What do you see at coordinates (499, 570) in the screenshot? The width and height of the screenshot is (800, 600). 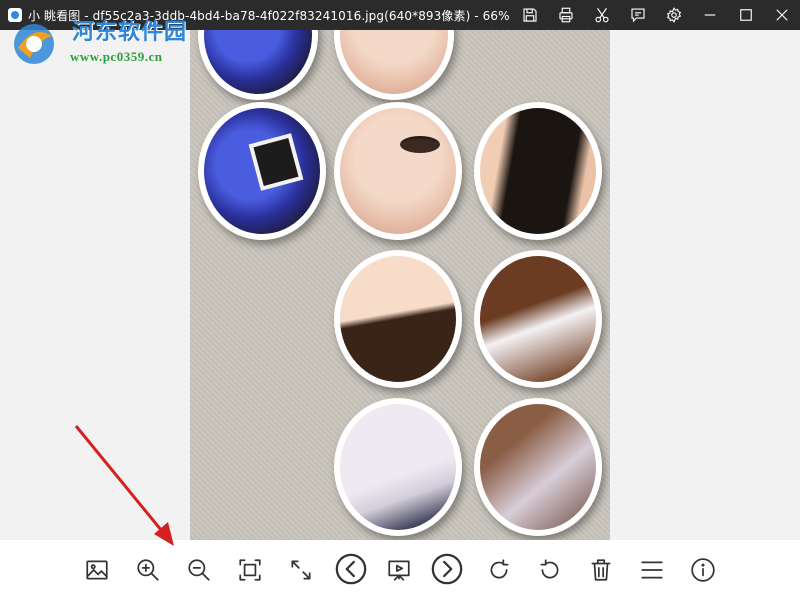 I see `rotate-right-icon` at bounding box center [499, 570].